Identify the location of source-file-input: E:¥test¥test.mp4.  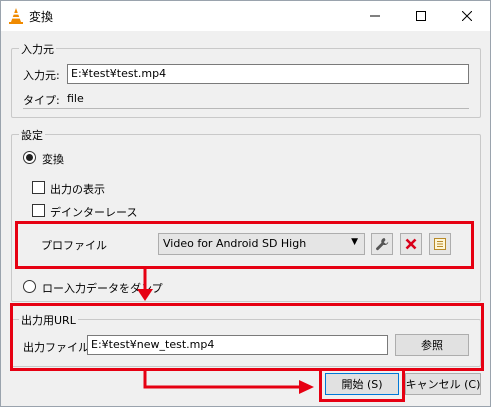
(268, 74).